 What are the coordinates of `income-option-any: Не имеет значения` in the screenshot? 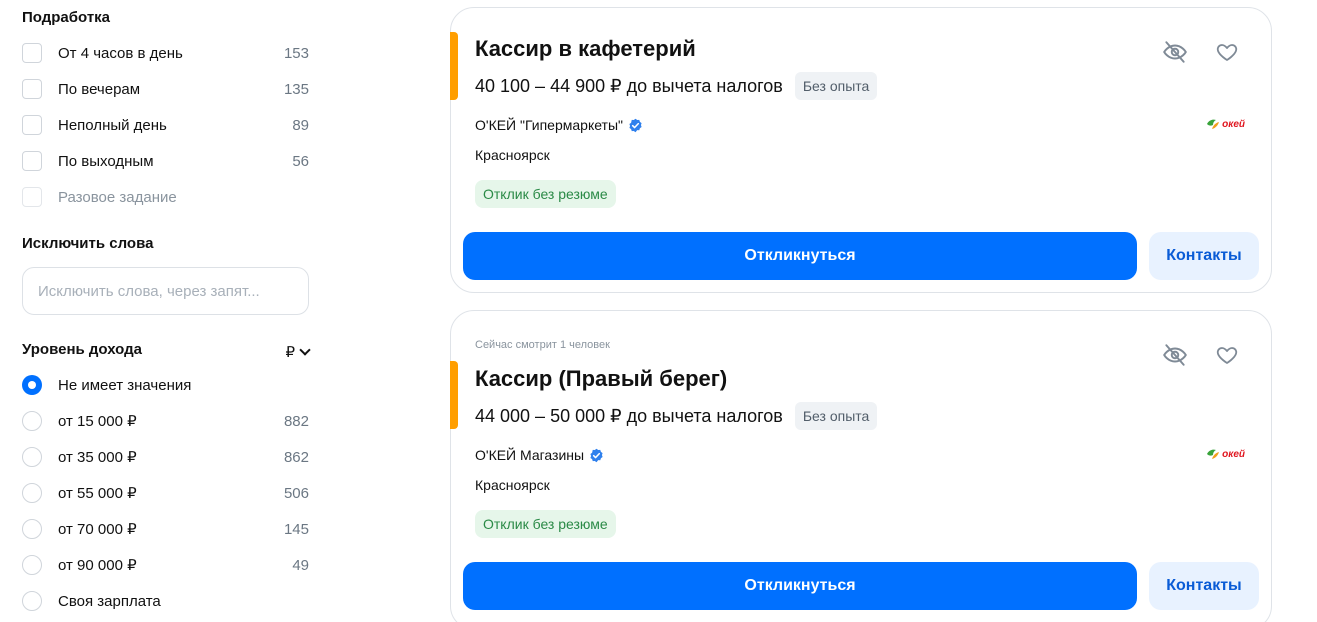 It's located at (165, 385).